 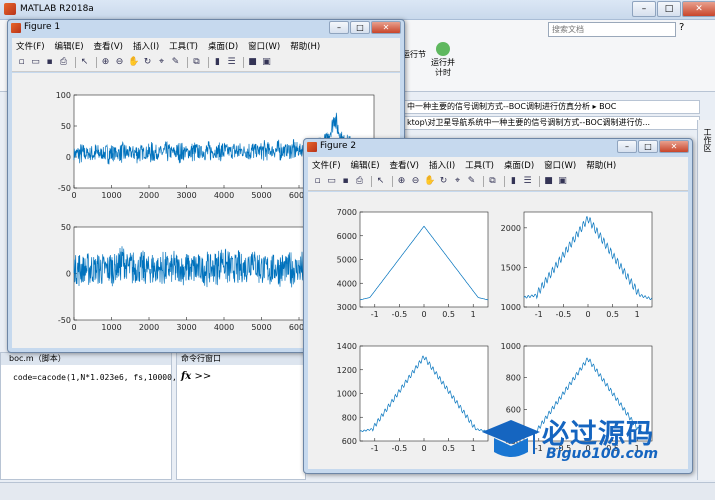 What do you see at coordinates (73, 327) in the screenshot?
I see `x-tick-label: 0` at bounding box center [73, 327].